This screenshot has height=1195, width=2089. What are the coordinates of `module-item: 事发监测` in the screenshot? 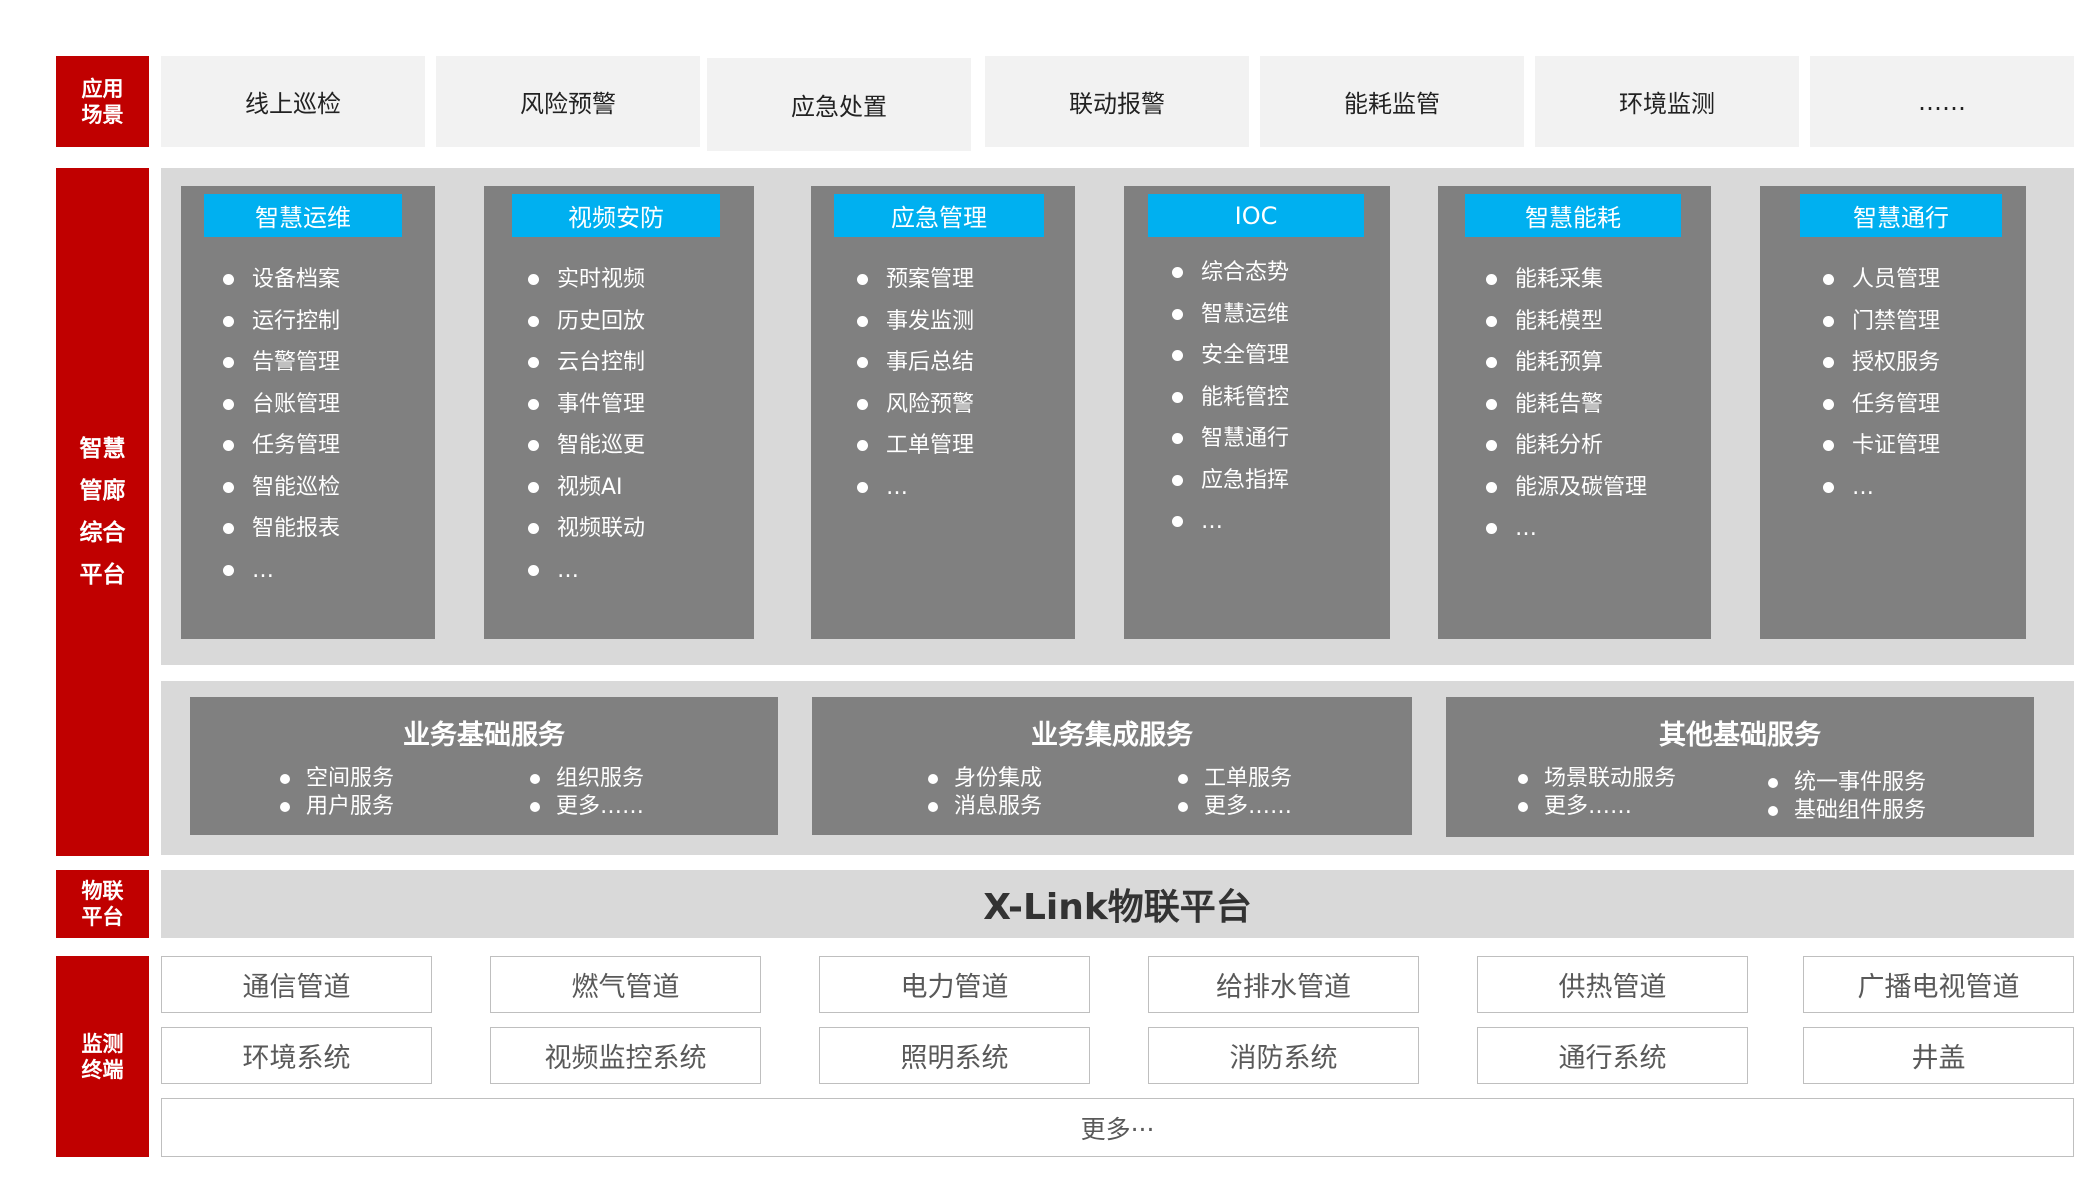 It's located at (915, 322).